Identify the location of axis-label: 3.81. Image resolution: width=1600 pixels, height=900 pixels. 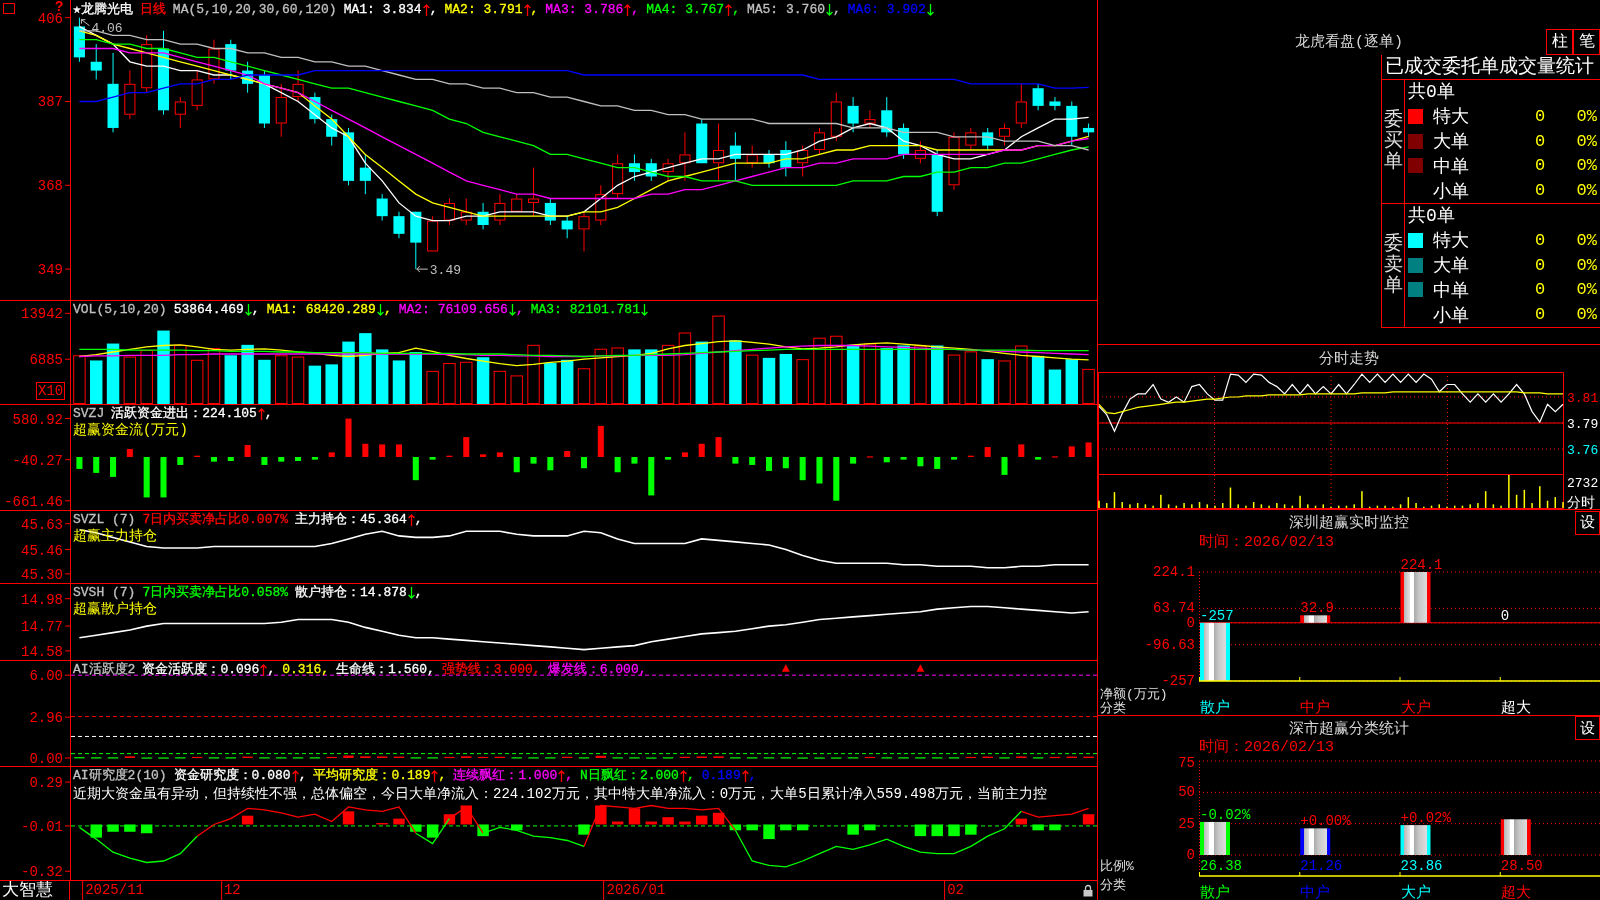
(1583, 398).